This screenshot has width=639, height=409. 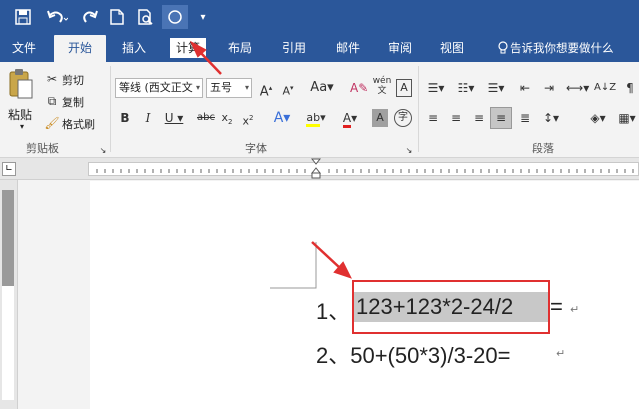 I want to click on circle-shape-icon, so click(x=175, y=17).